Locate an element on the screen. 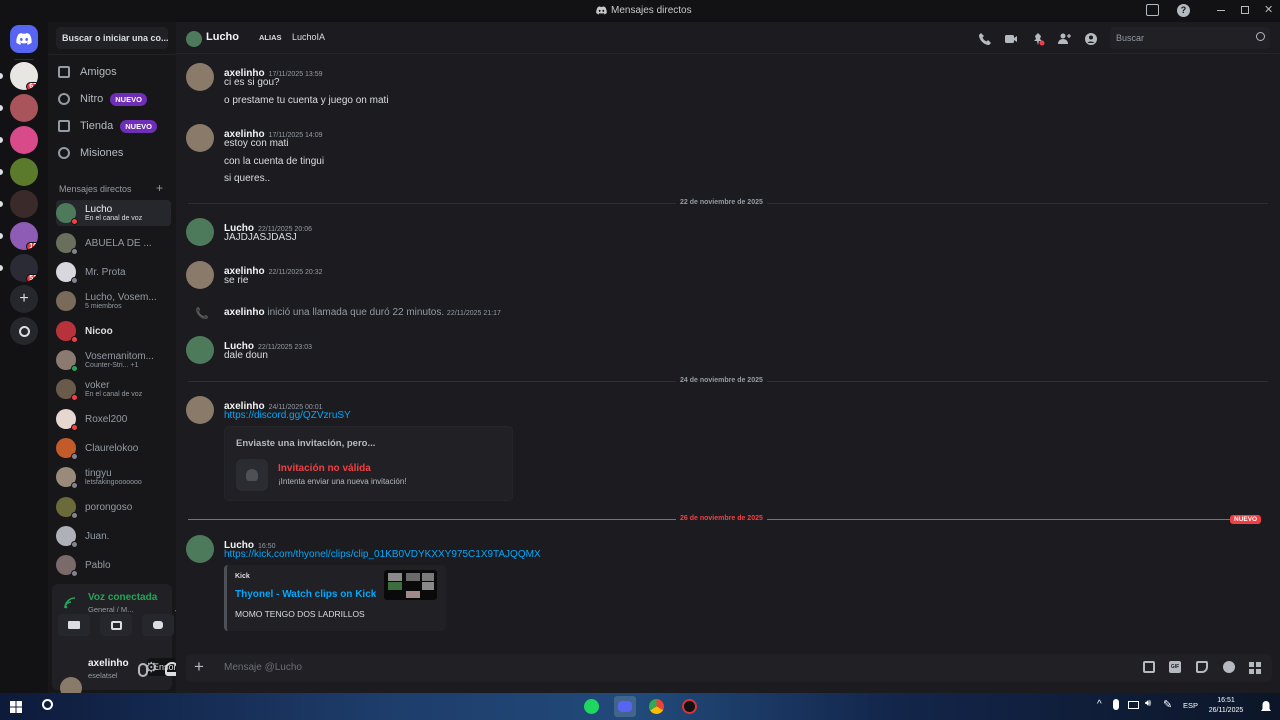 This screenshot has width=1280, height=720. message-text: con la cuenta de tingui is located at coordinates (274, 161).